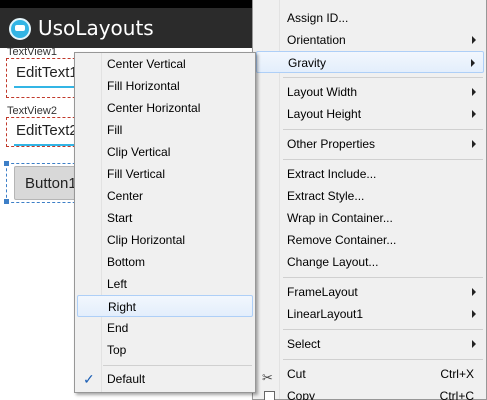 The height and width of the screenshot is (400, 487). I want to click on android-app-icon, so click(20, 29).